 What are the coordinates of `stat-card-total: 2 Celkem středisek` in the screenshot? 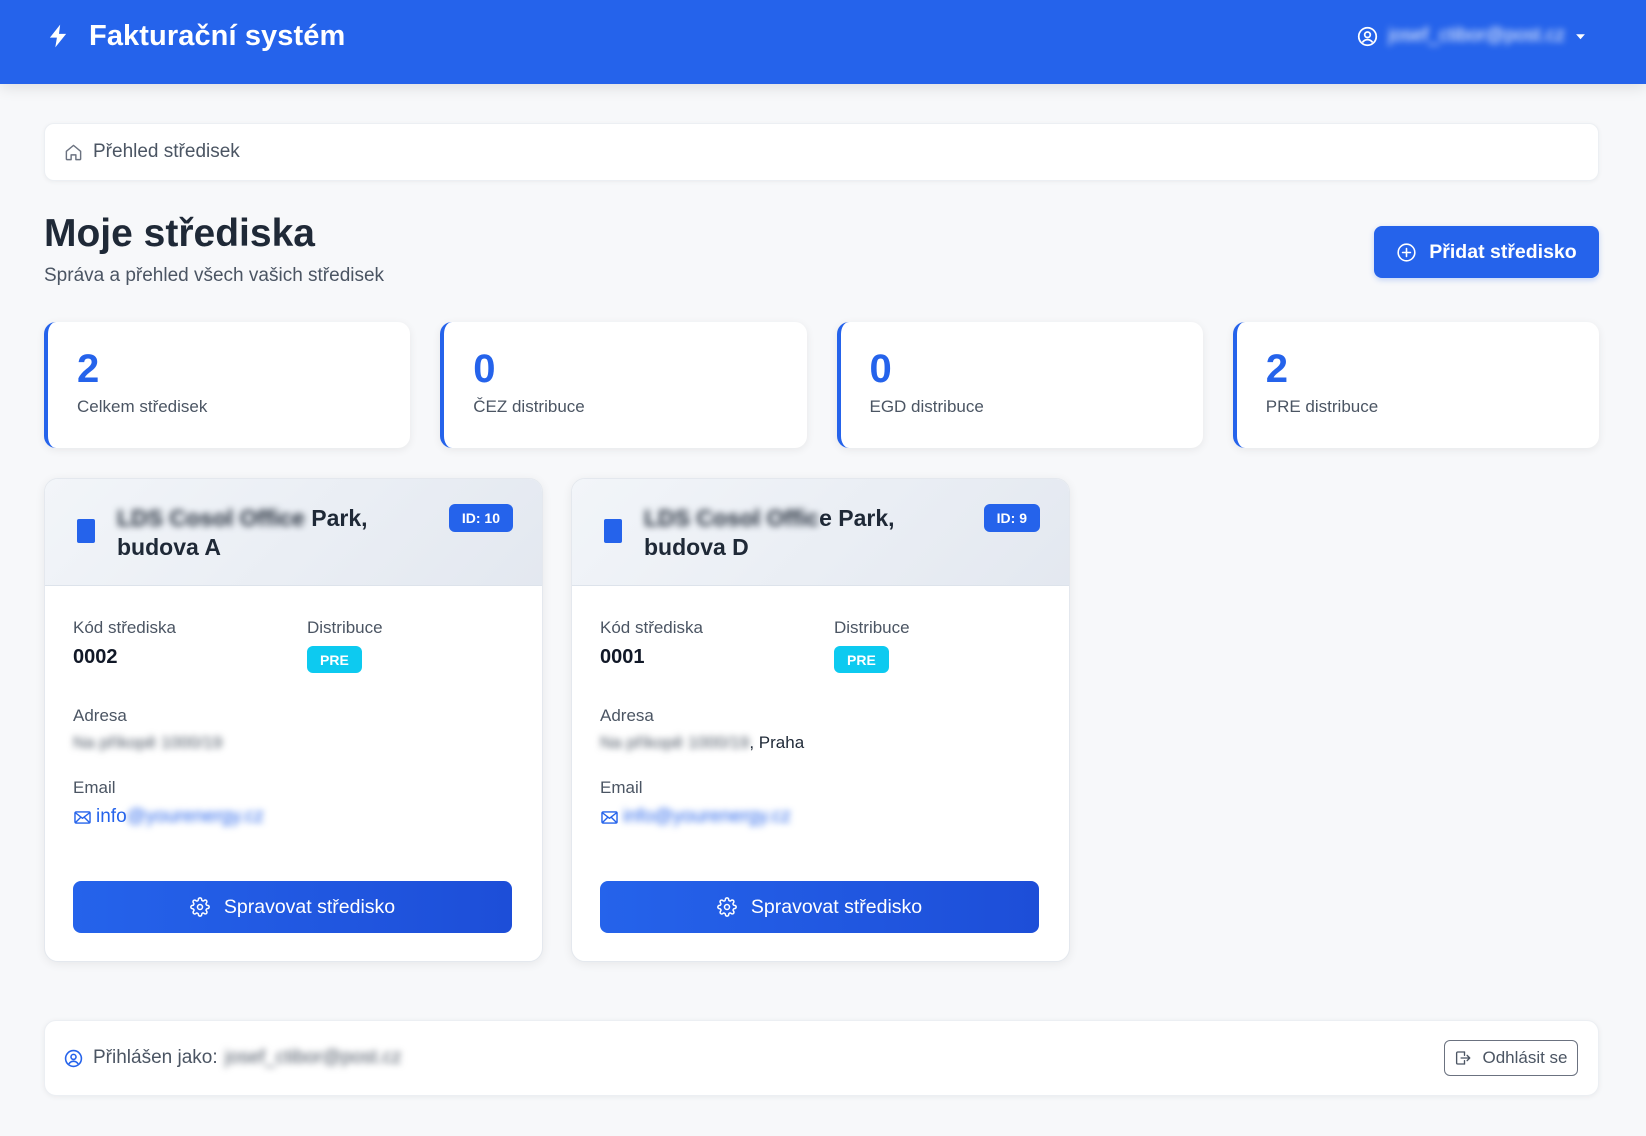 It's located at (227, 385).